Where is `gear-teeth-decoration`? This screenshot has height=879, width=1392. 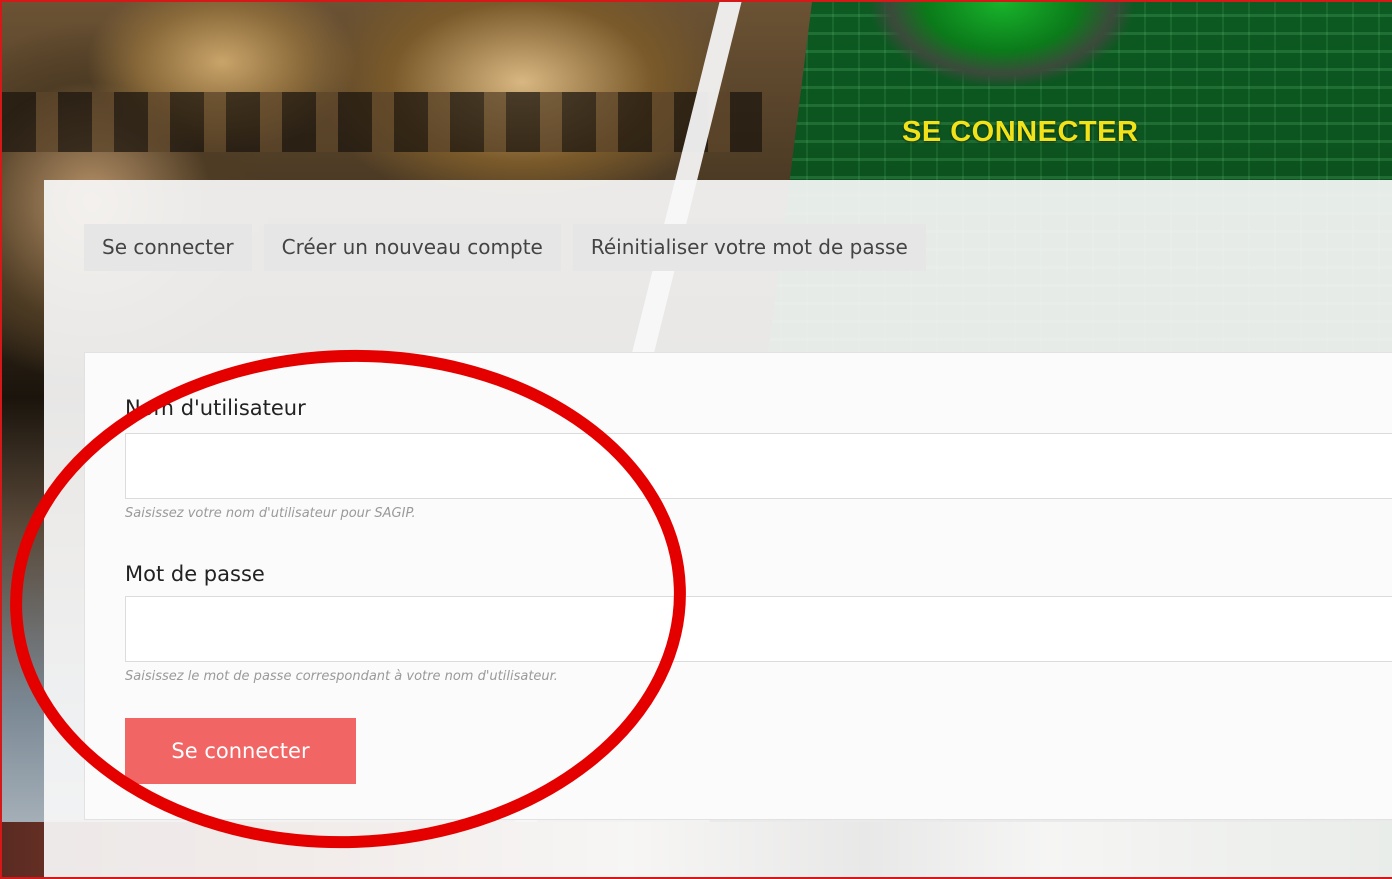 gear-teeth-decoration is located at coordinates (382, 122).